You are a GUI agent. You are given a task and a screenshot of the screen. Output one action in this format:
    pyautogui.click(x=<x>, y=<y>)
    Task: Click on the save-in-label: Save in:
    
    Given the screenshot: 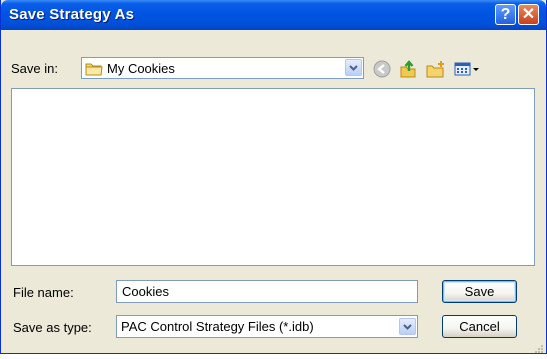 What is the action you would take?
    pyautogui.click(x=34, y=68)
    